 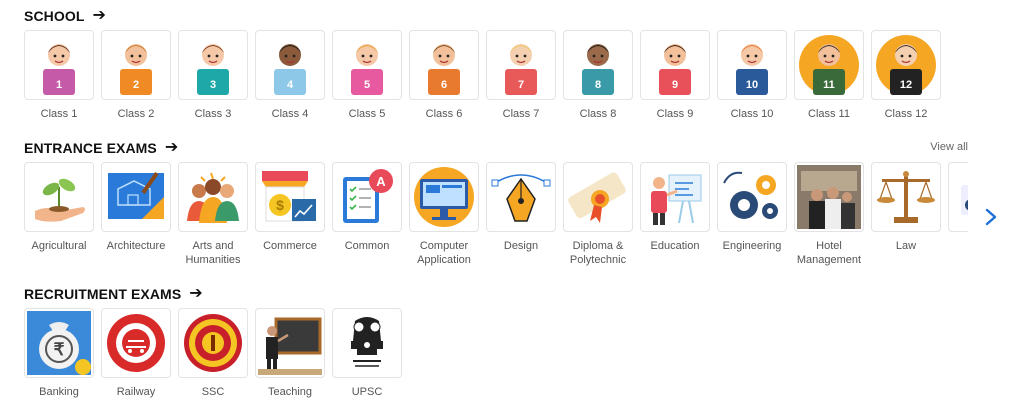 What do you see at coordinates (59, 197) in the screenshot?
I see `plant-in-hand-icon` at bounding box center [59, 197].